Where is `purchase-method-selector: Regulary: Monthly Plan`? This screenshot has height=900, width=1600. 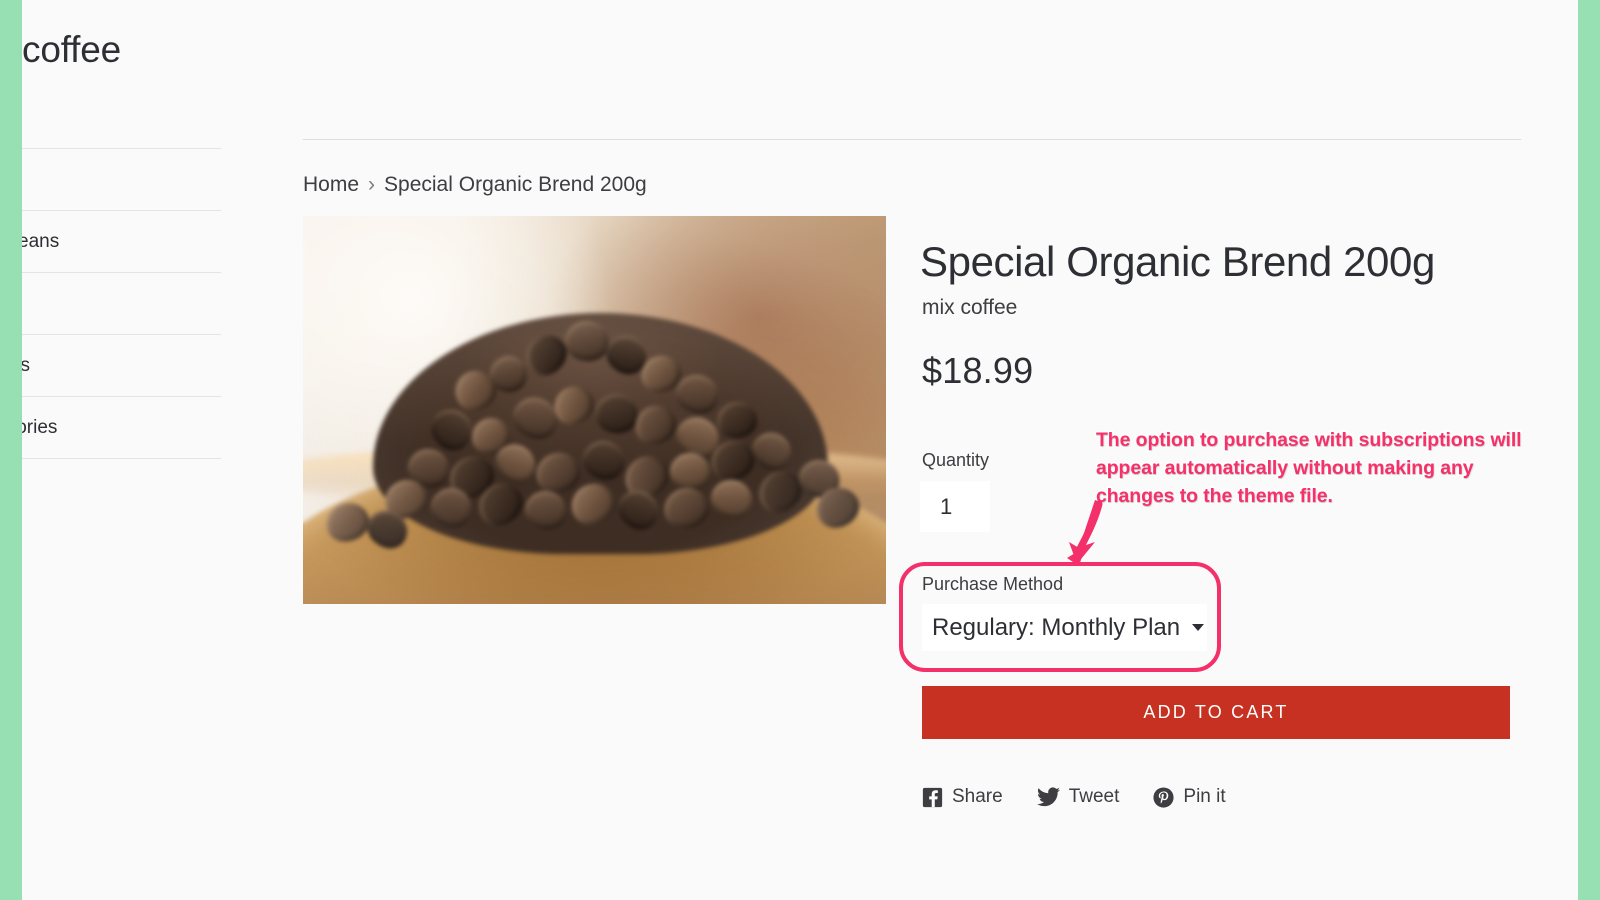 purchase-method-selector: Regulary: Monthly Plan is located at coordinates (1064, 627).